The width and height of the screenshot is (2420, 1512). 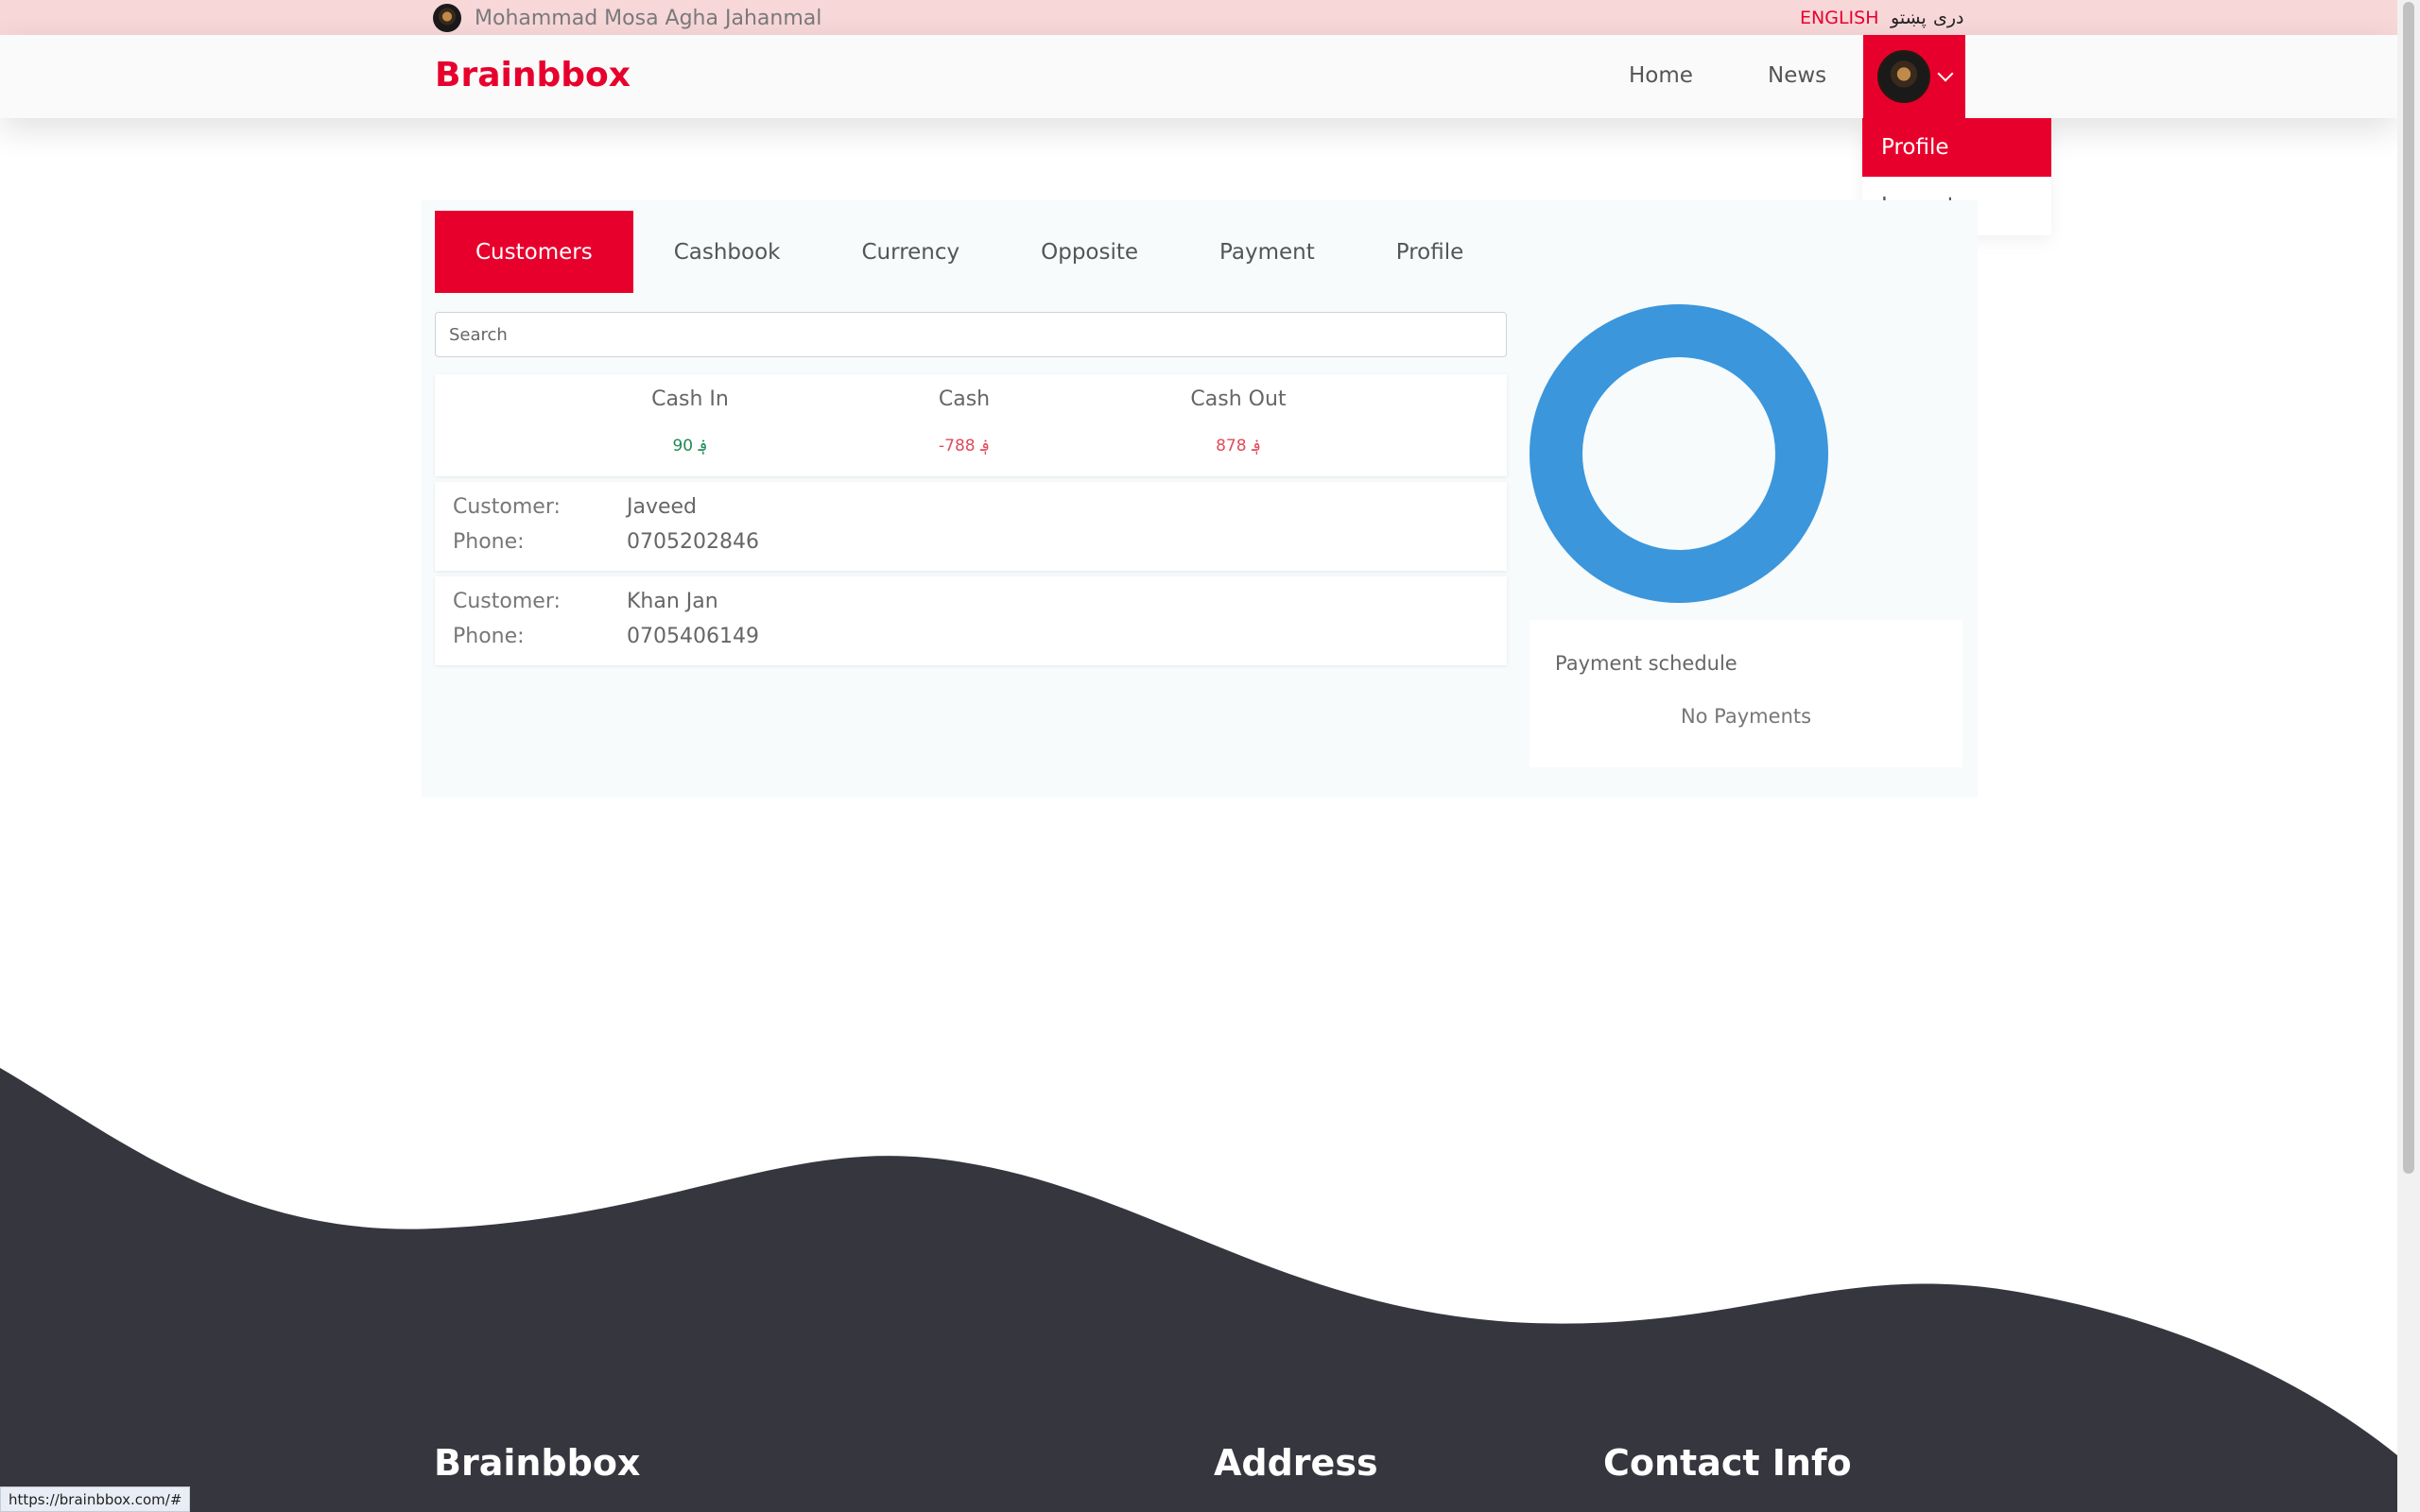 What do you see at coordinates (690, 399) in the screenshot?
I see `cash-in-label: Cash In` at bounding box center [690, 399].